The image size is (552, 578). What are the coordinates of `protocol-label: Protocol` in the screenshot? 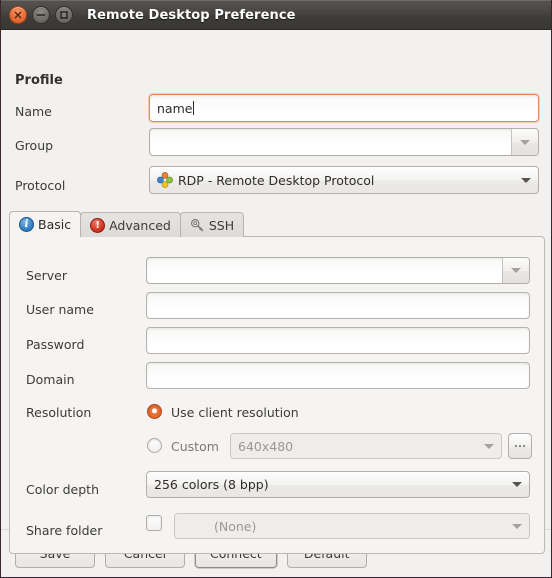 It's located at (40, 185).